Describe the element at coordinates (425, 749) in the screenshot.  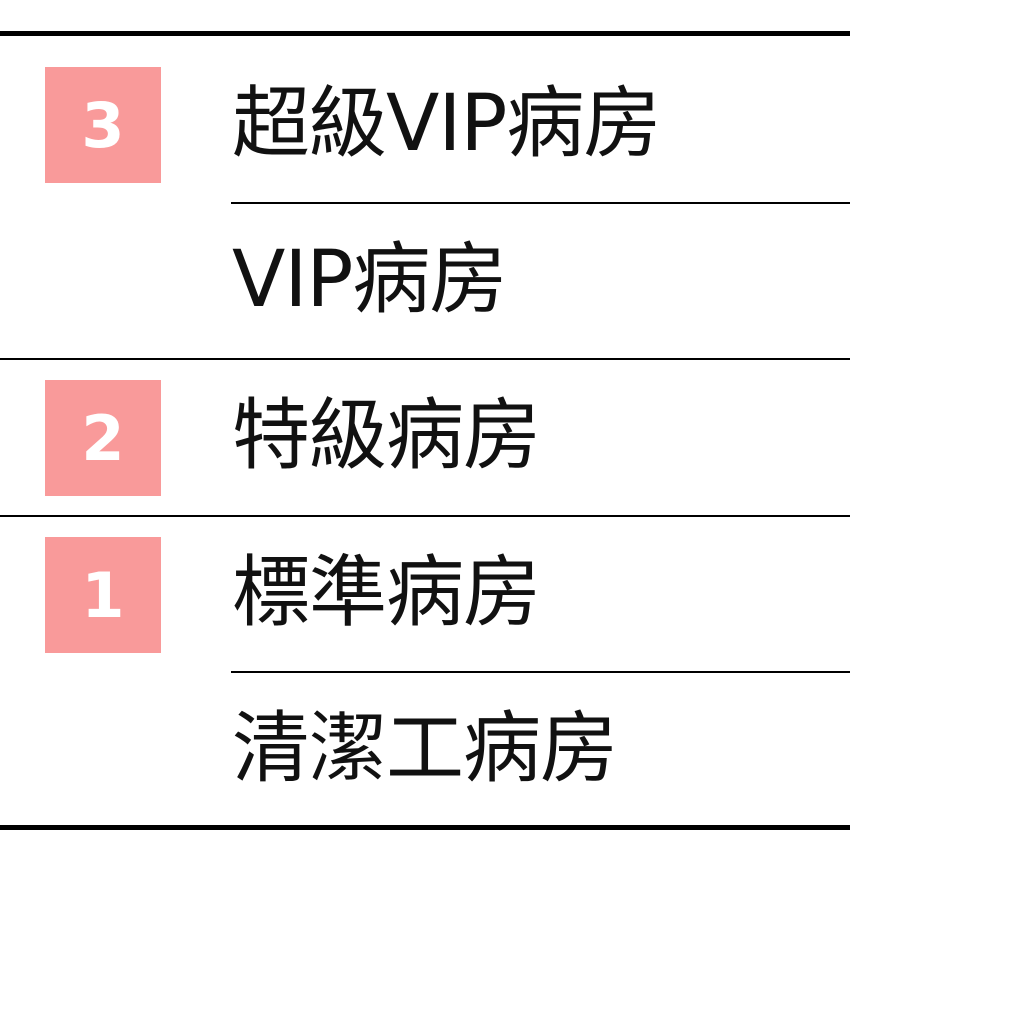
I see `ward-label-cleaner: 清潔工病房` at that location.